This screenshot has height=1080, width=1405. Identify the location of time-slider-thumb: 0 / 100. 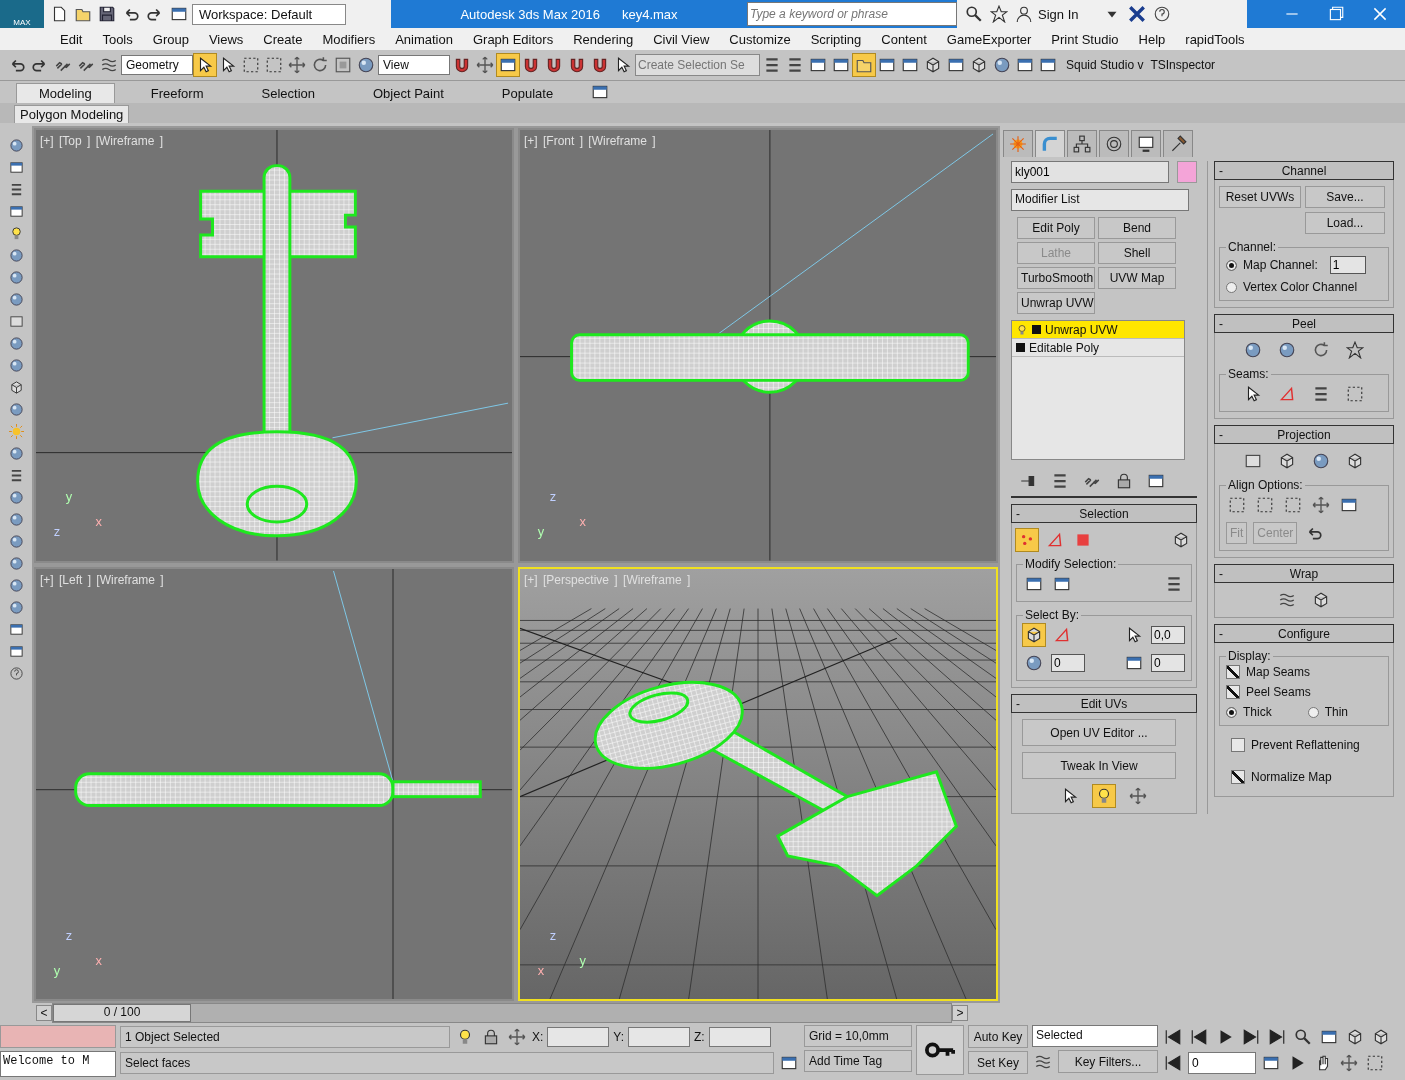
(122, 1013).